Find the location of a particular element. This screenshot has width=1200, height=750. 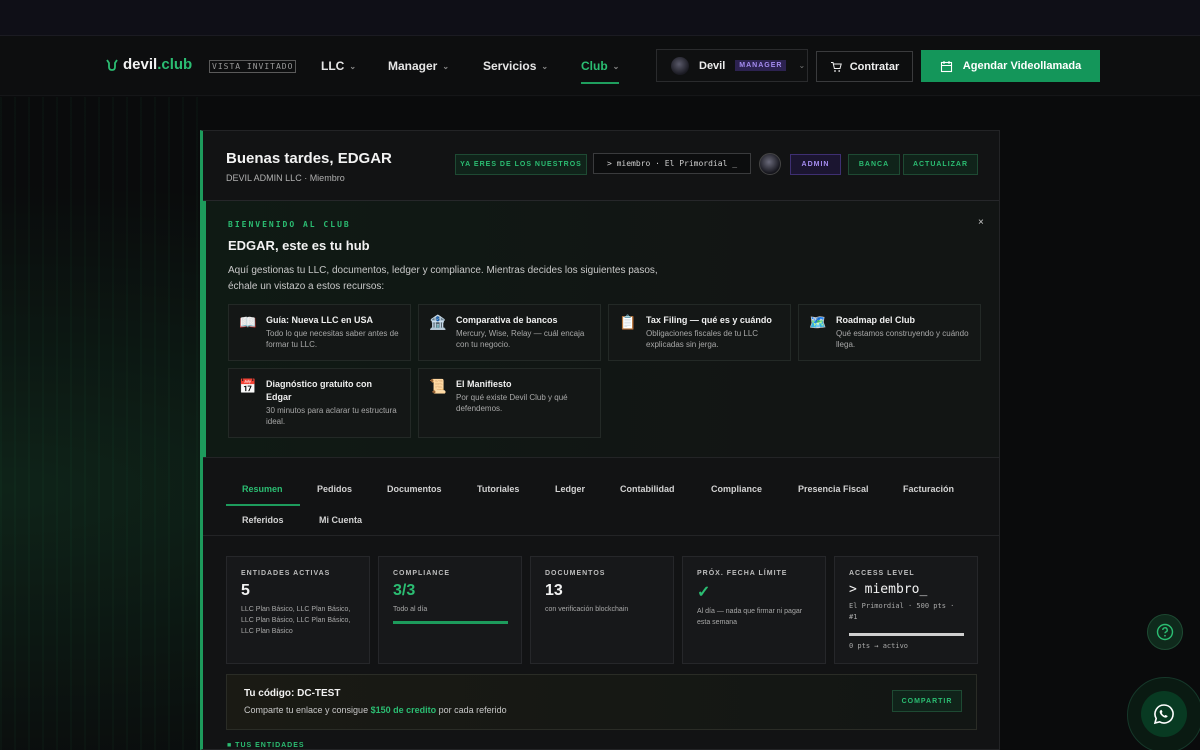

resource-card-title: Tax Filing — qué es y cuándo is located at coordinates (709, 320).